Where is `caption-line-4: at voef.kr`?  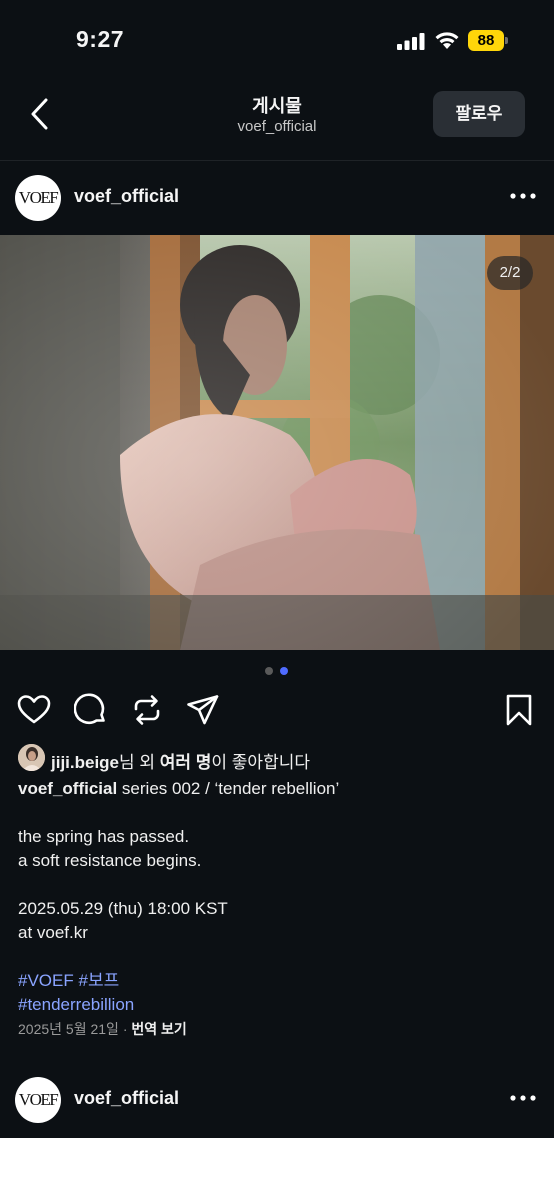
caption-line-4: at voef.kr is located at coordinates (53, 932).